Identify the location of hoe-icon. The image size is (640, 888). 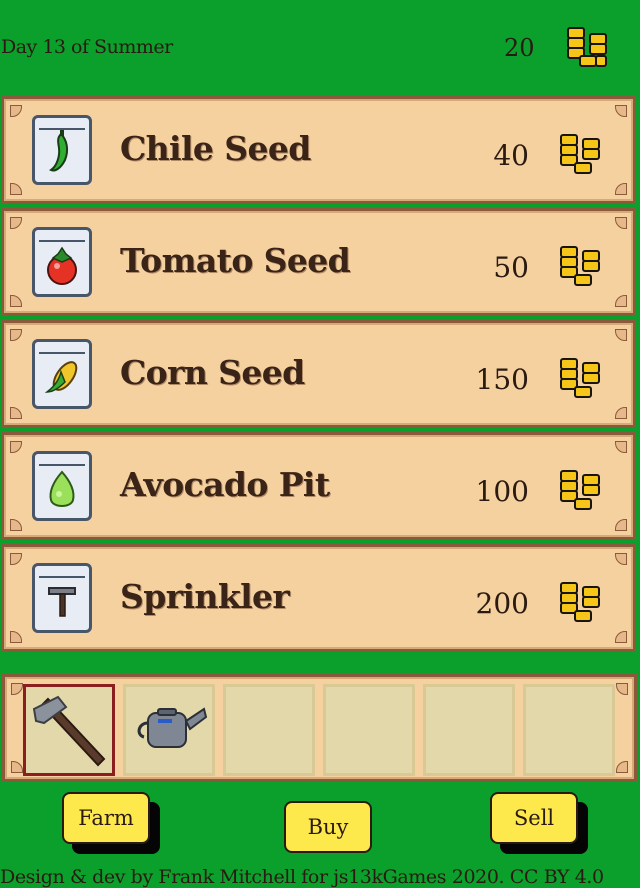
(69, 731).